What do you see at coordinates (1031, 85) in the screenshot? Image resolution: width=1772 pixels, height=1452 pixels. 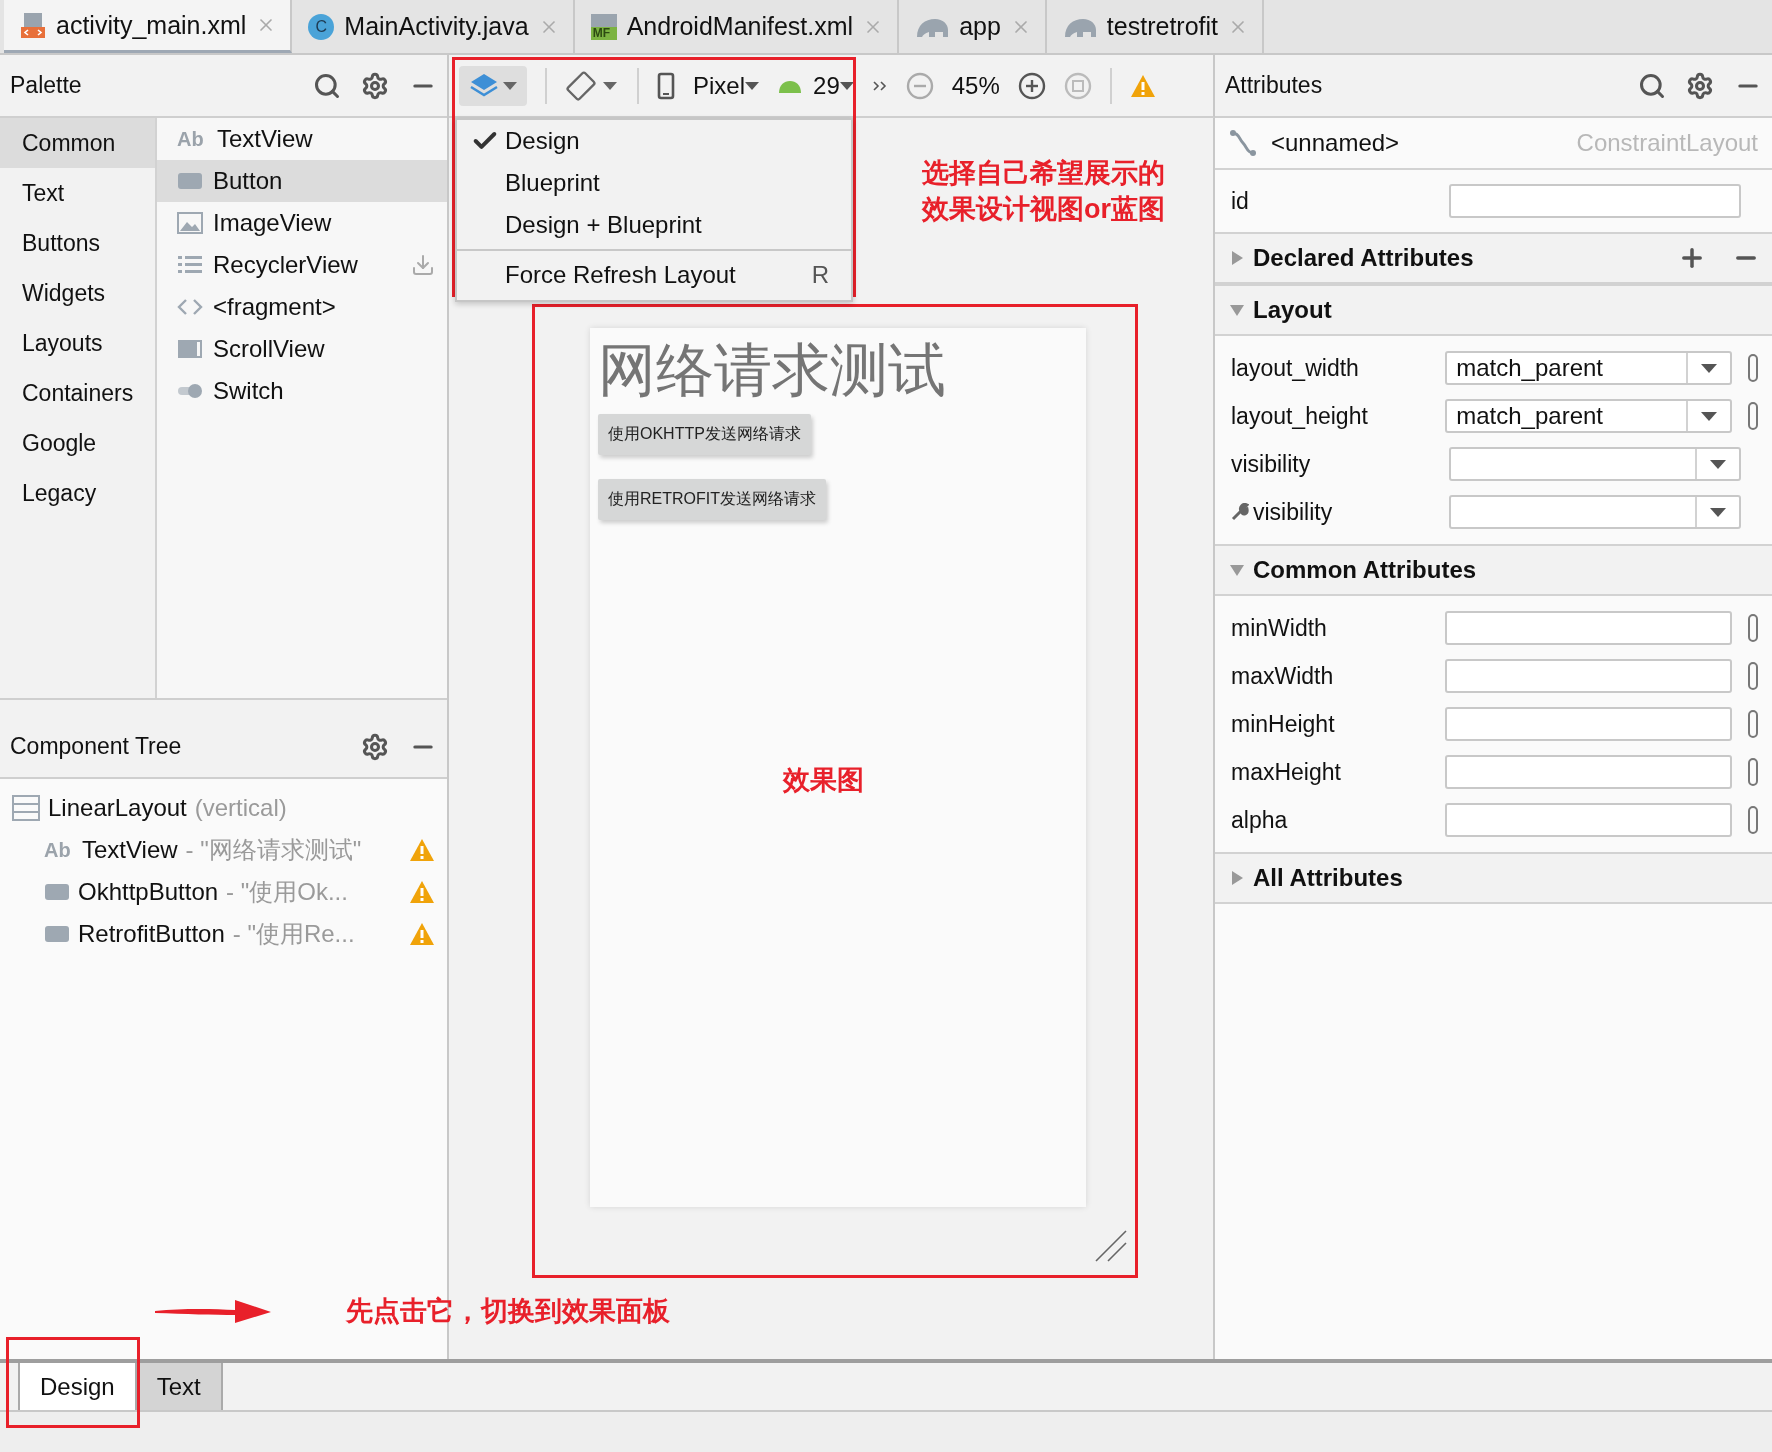 I see `zoom-in-icon` at bounding box center [1031, 85].